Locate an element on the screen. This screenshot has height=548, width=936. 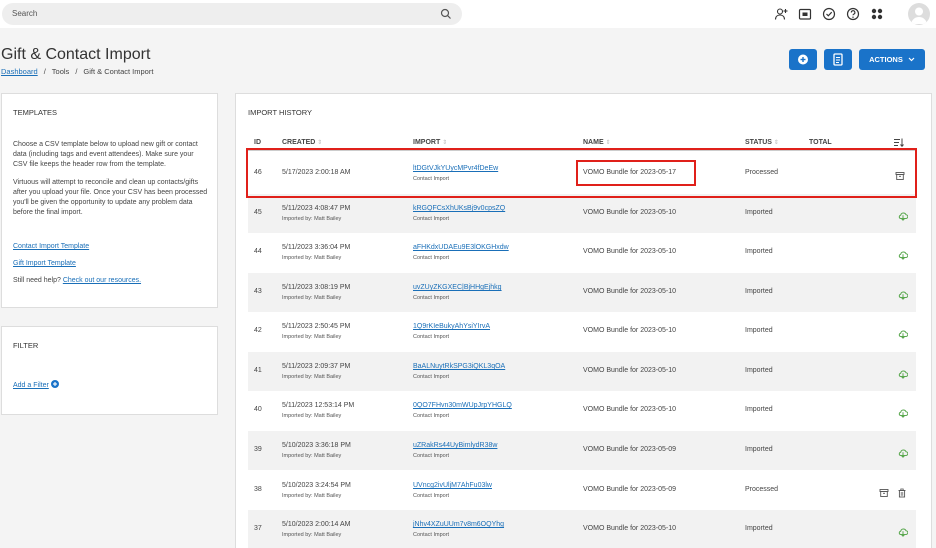
row-import-link: UVncg2ivUljM7AhFu03lw is located at coordinates (452, 485).